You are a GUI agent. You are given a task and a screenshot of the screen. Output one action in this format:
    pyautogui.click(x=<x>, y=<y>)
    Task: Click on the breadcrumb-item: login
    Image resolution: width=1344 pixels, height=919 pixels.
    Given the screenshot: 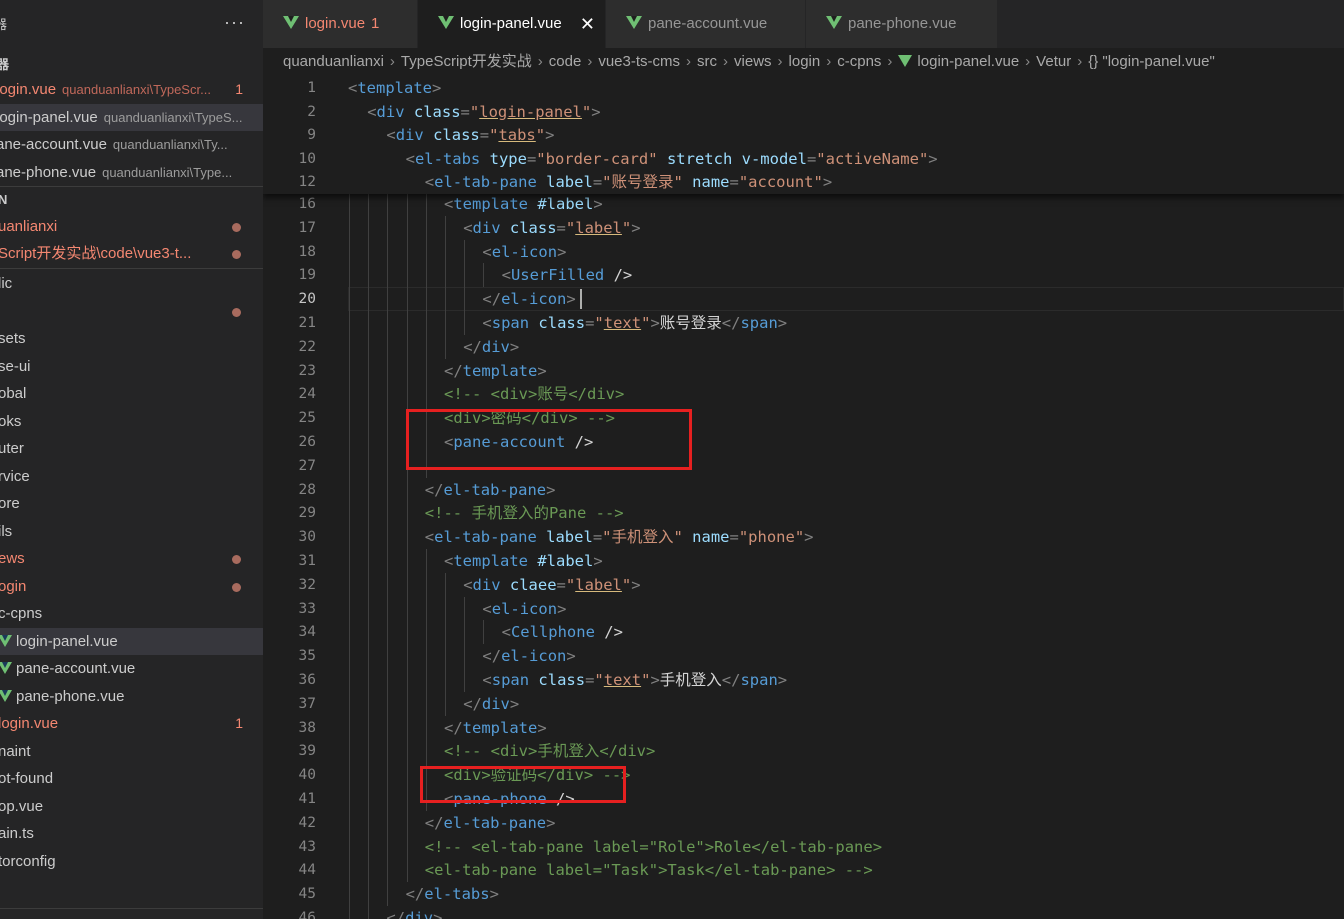 What is the action you would take?
    pyautogui.click(x=805, y=61)
    